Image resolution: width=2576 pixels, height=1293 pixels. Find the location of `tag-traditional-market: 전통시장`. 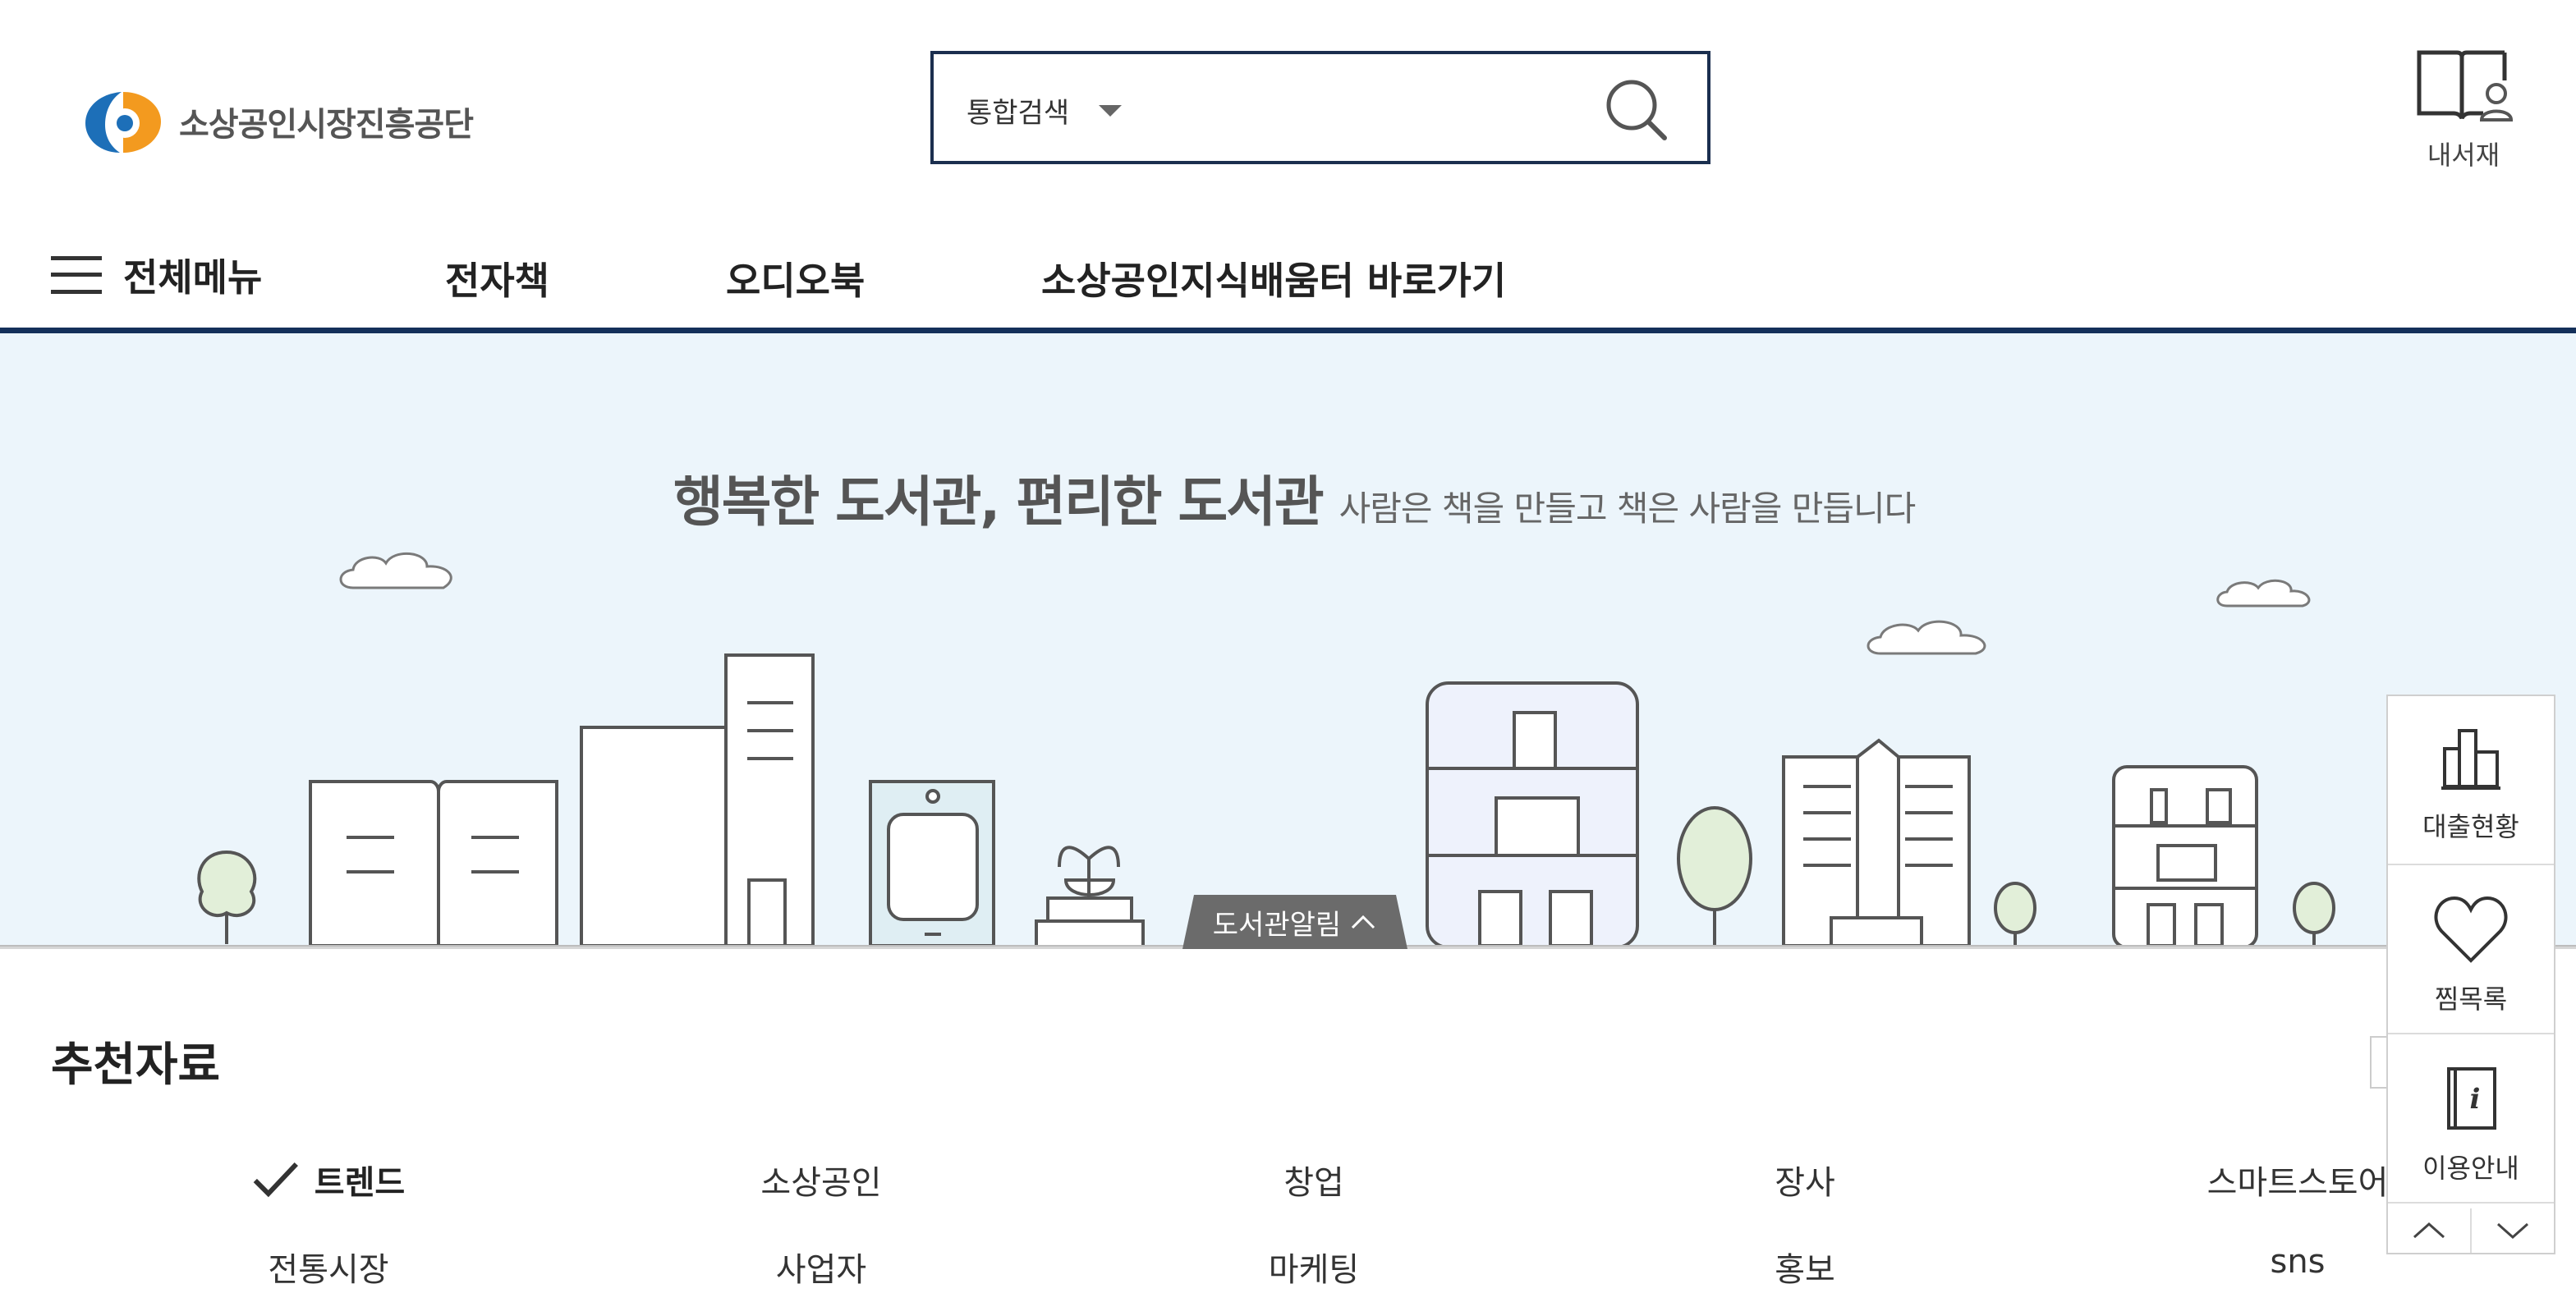

tag-traditional-market: 전통시장 is located at coordinates (328, 1267).